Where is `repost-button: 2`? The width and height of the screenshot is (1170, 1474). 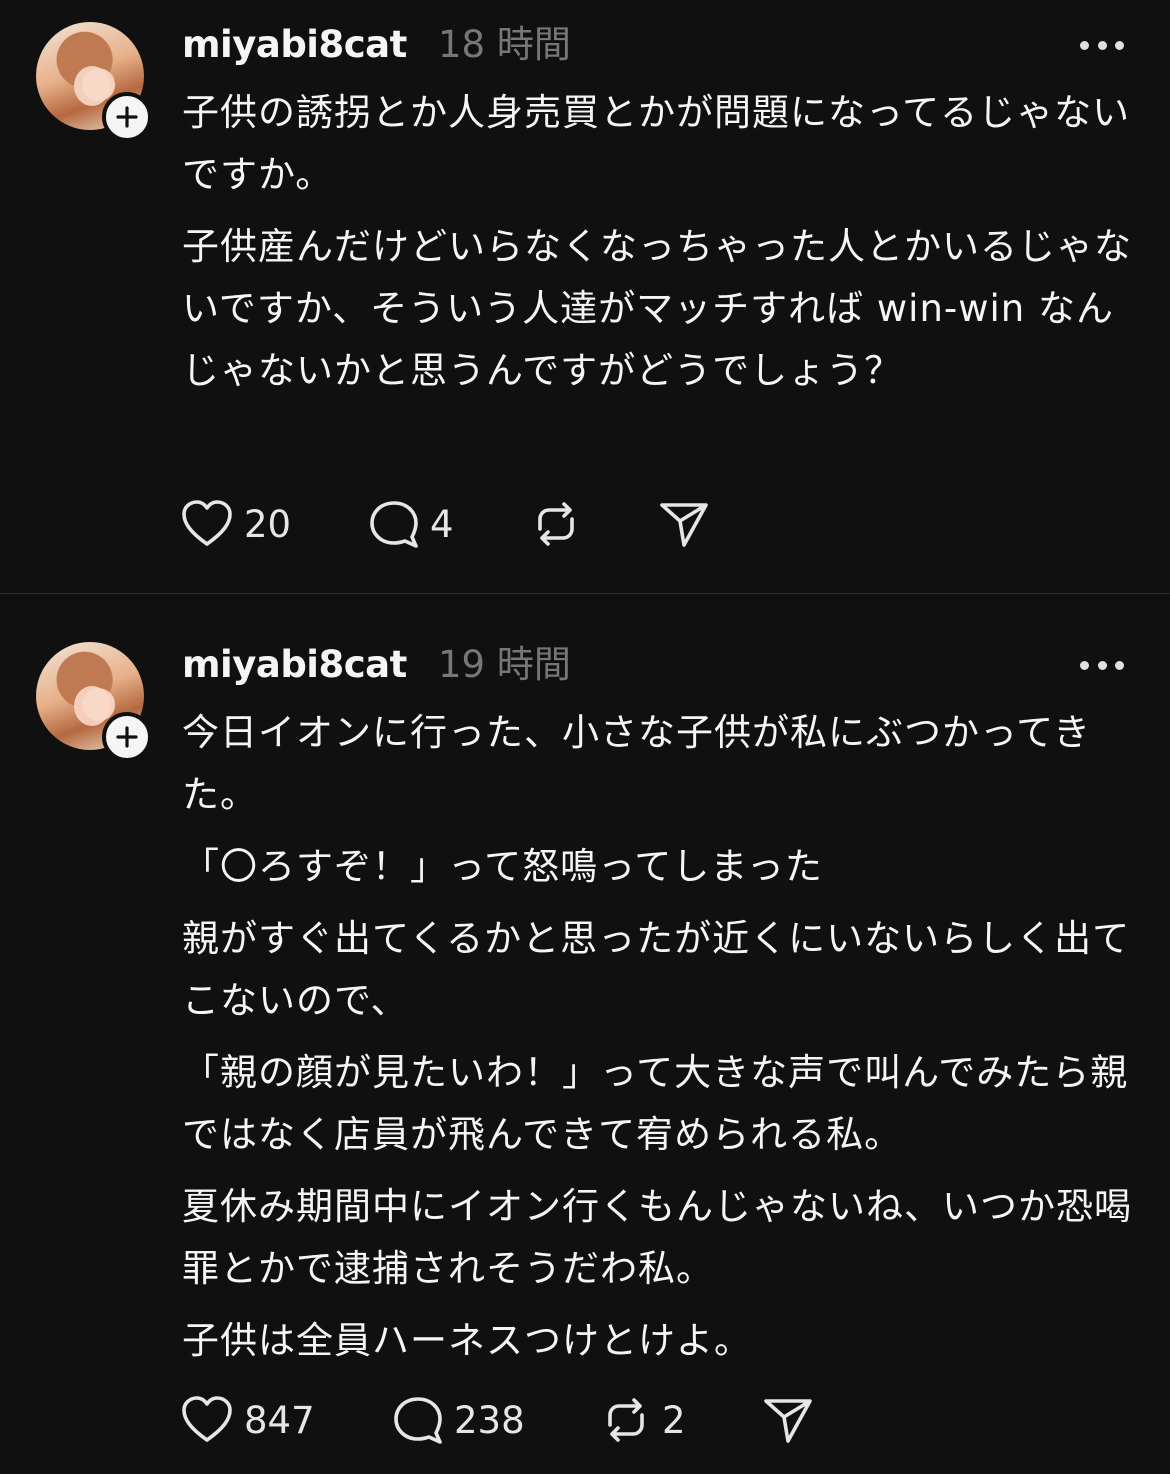
repost-button: 2 is located at coordinates (643, 1420).